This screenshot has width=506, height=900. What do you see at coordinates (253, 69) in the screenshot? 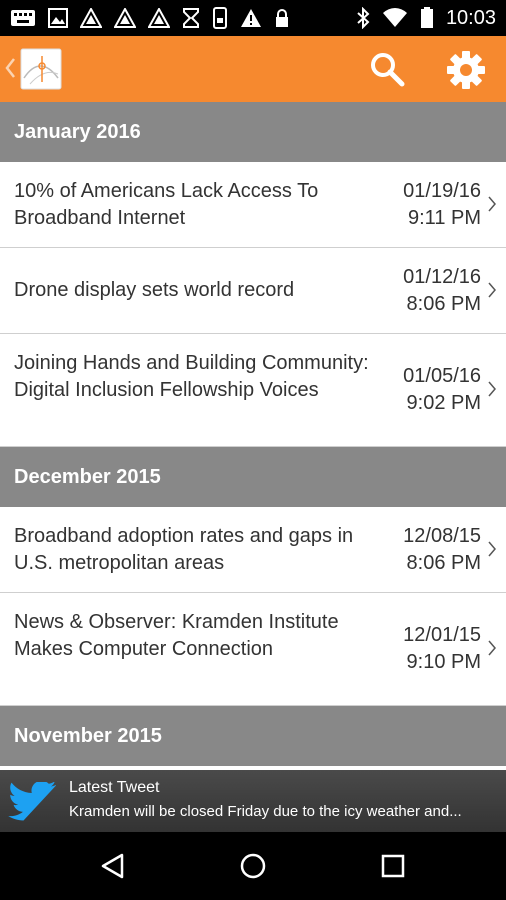
I see `action-bar` at bounding box center [253, 69].